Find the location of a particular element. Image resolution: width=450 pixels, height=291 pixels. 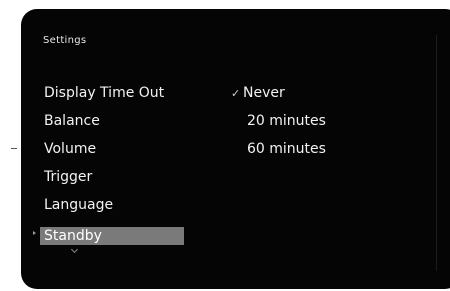

selection-arrow-icon is located at coordinates (34, 233).